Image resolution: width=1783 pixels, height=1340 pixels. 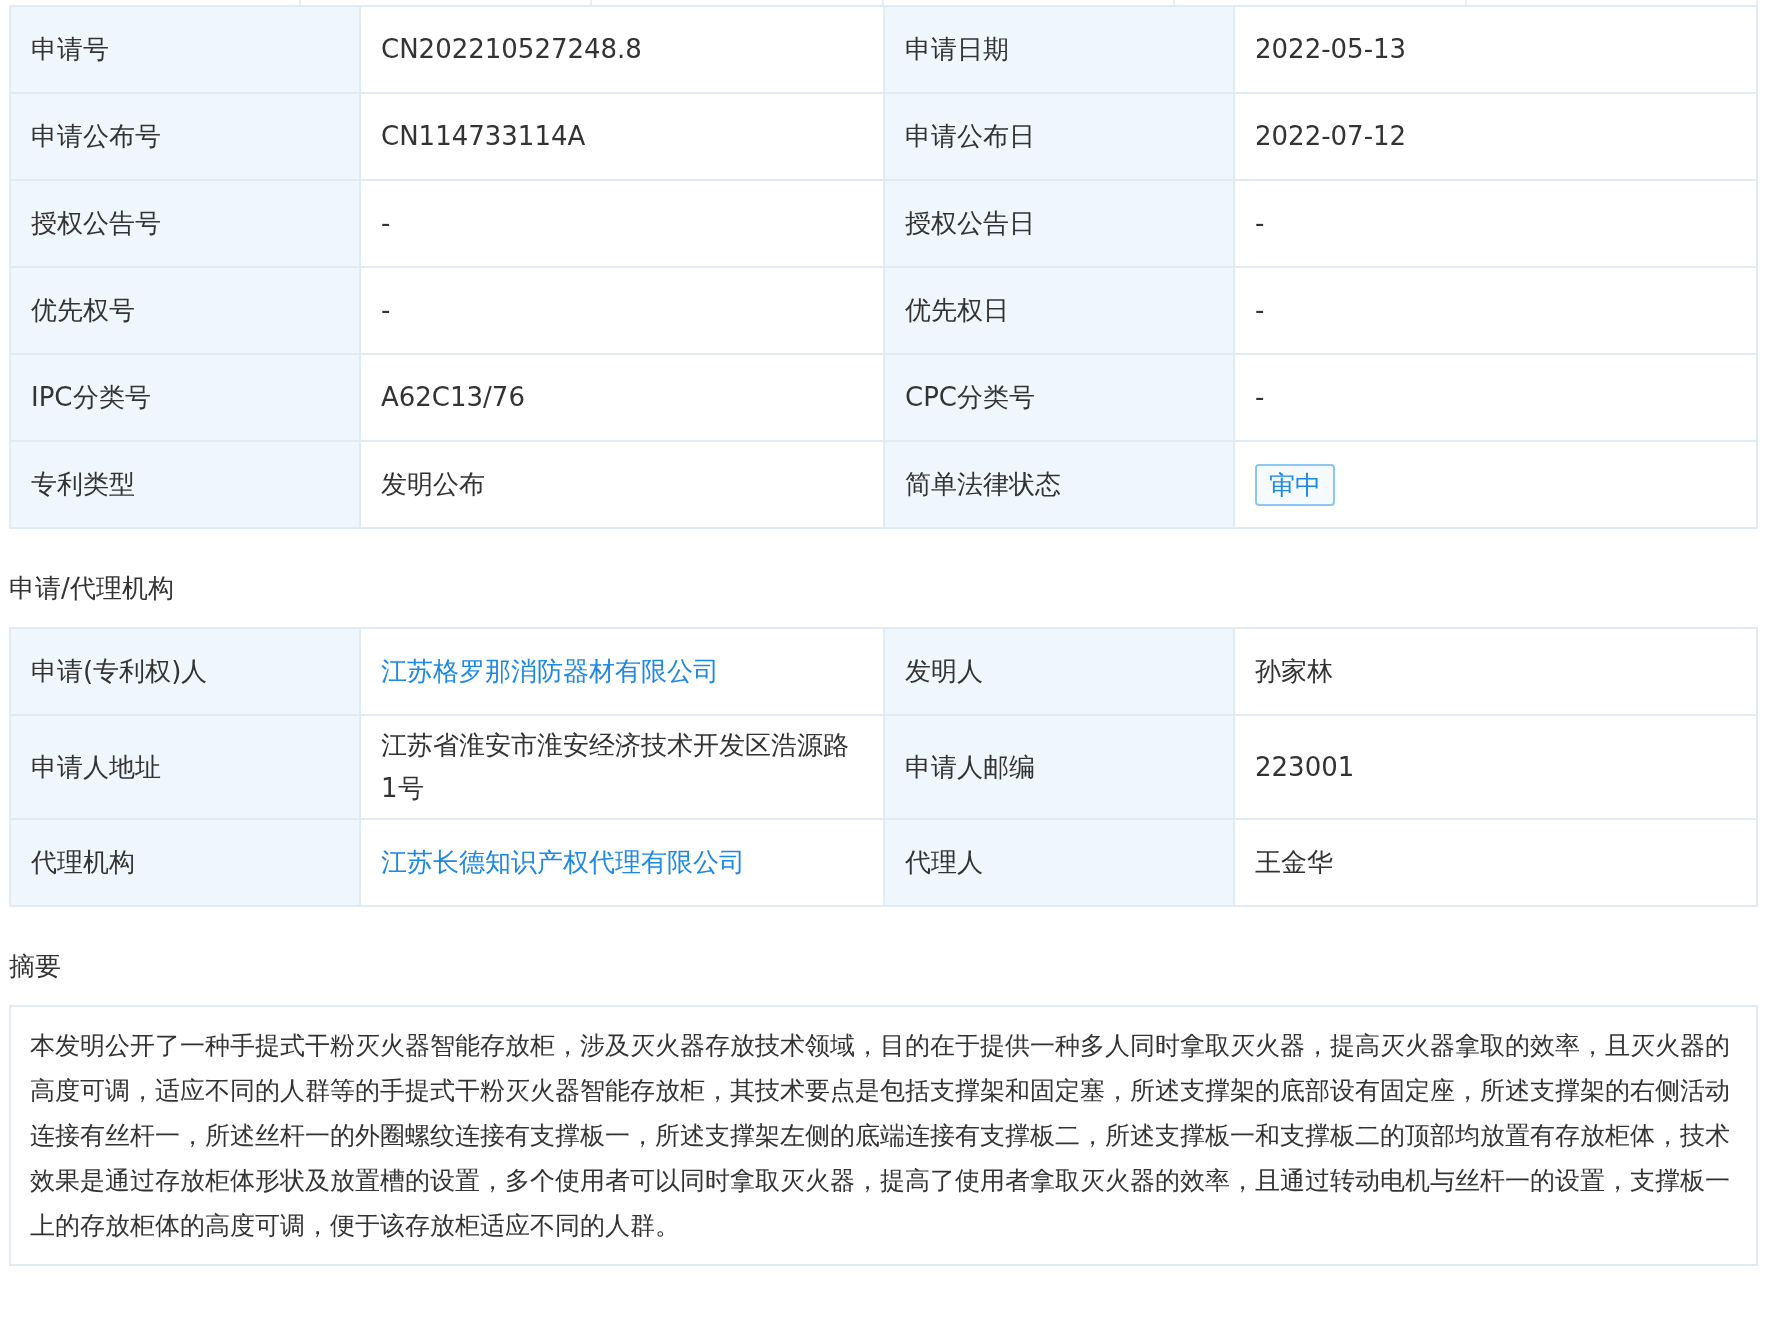 What do you see at coordinates (186, 485) in the screenshot?
I see `field-label: 专利类型` at bounding box center [186, 485].